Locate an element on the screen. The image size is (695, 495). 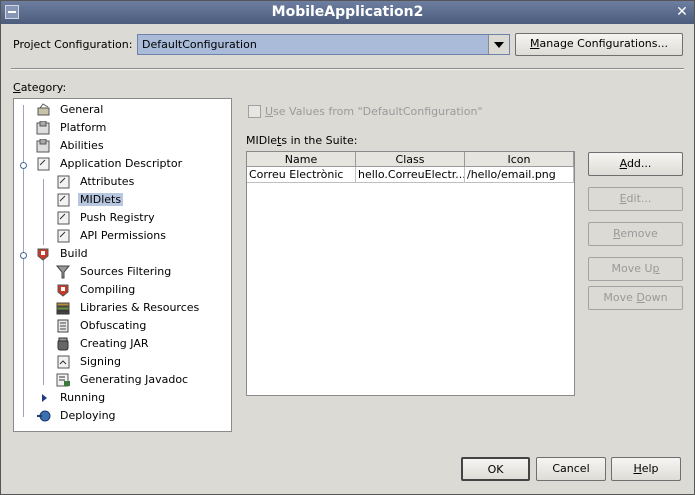
project-configuration-value: DefaultConfiguration is located at coordinates (199, 44).